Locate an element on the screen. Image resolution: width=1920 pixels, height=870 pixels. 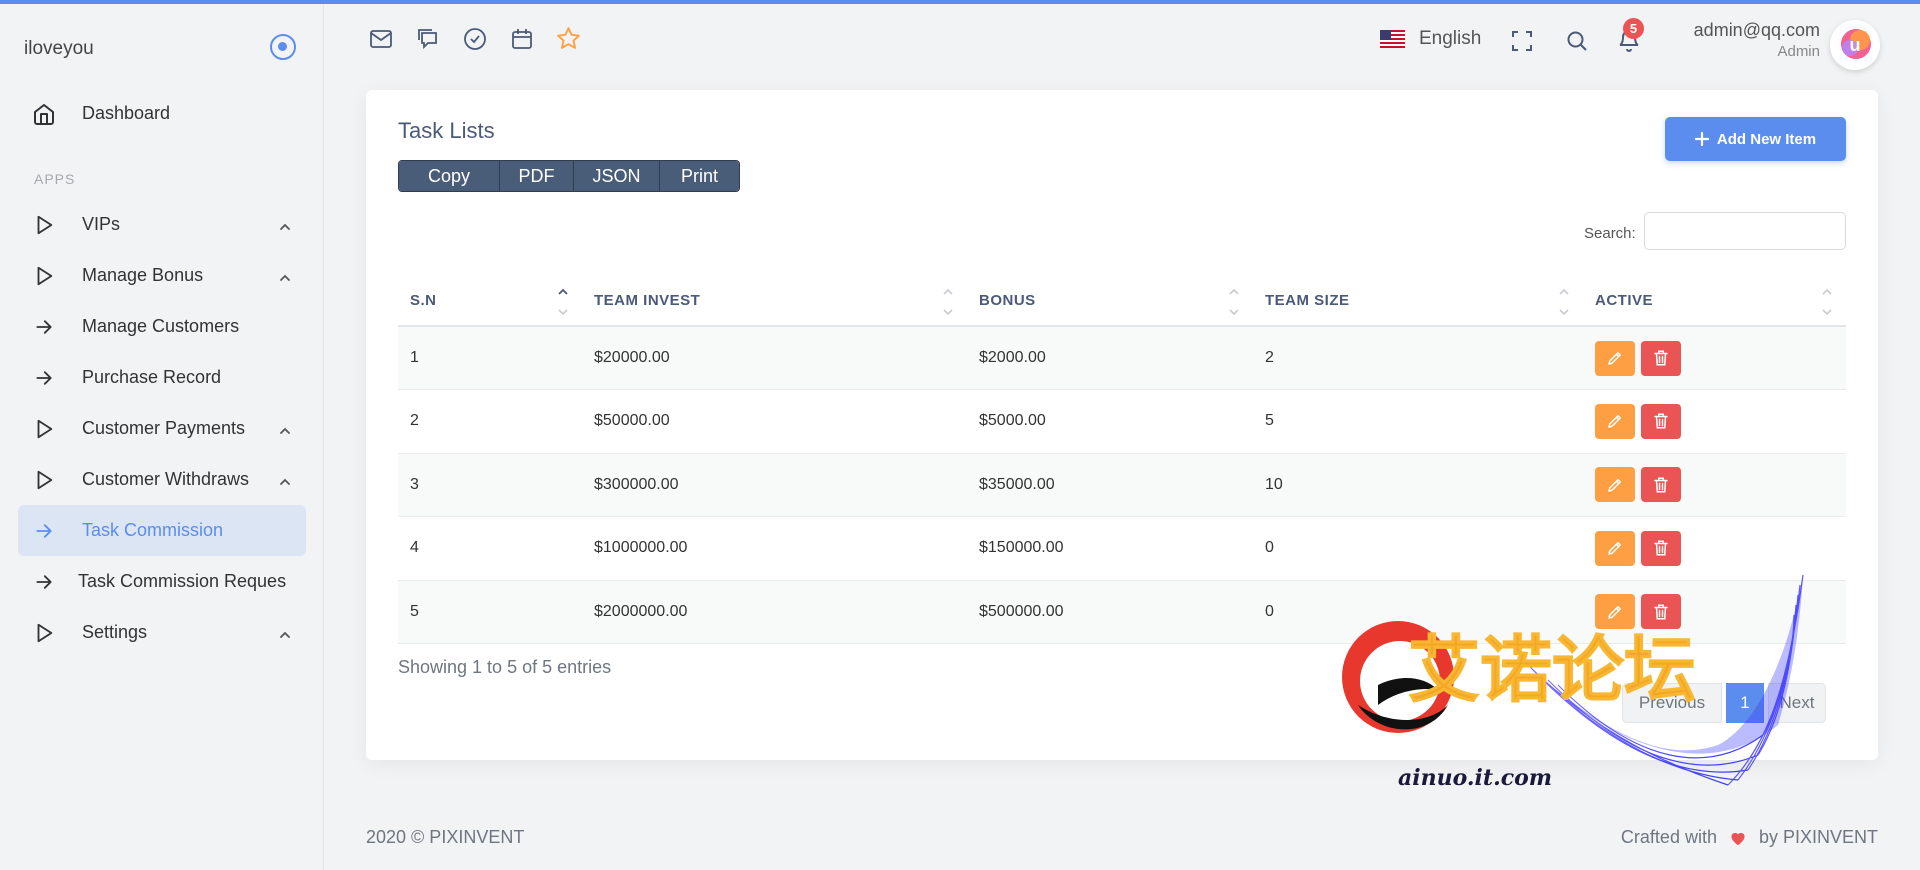
pencil-icon is located at coordinates (1614, 485).